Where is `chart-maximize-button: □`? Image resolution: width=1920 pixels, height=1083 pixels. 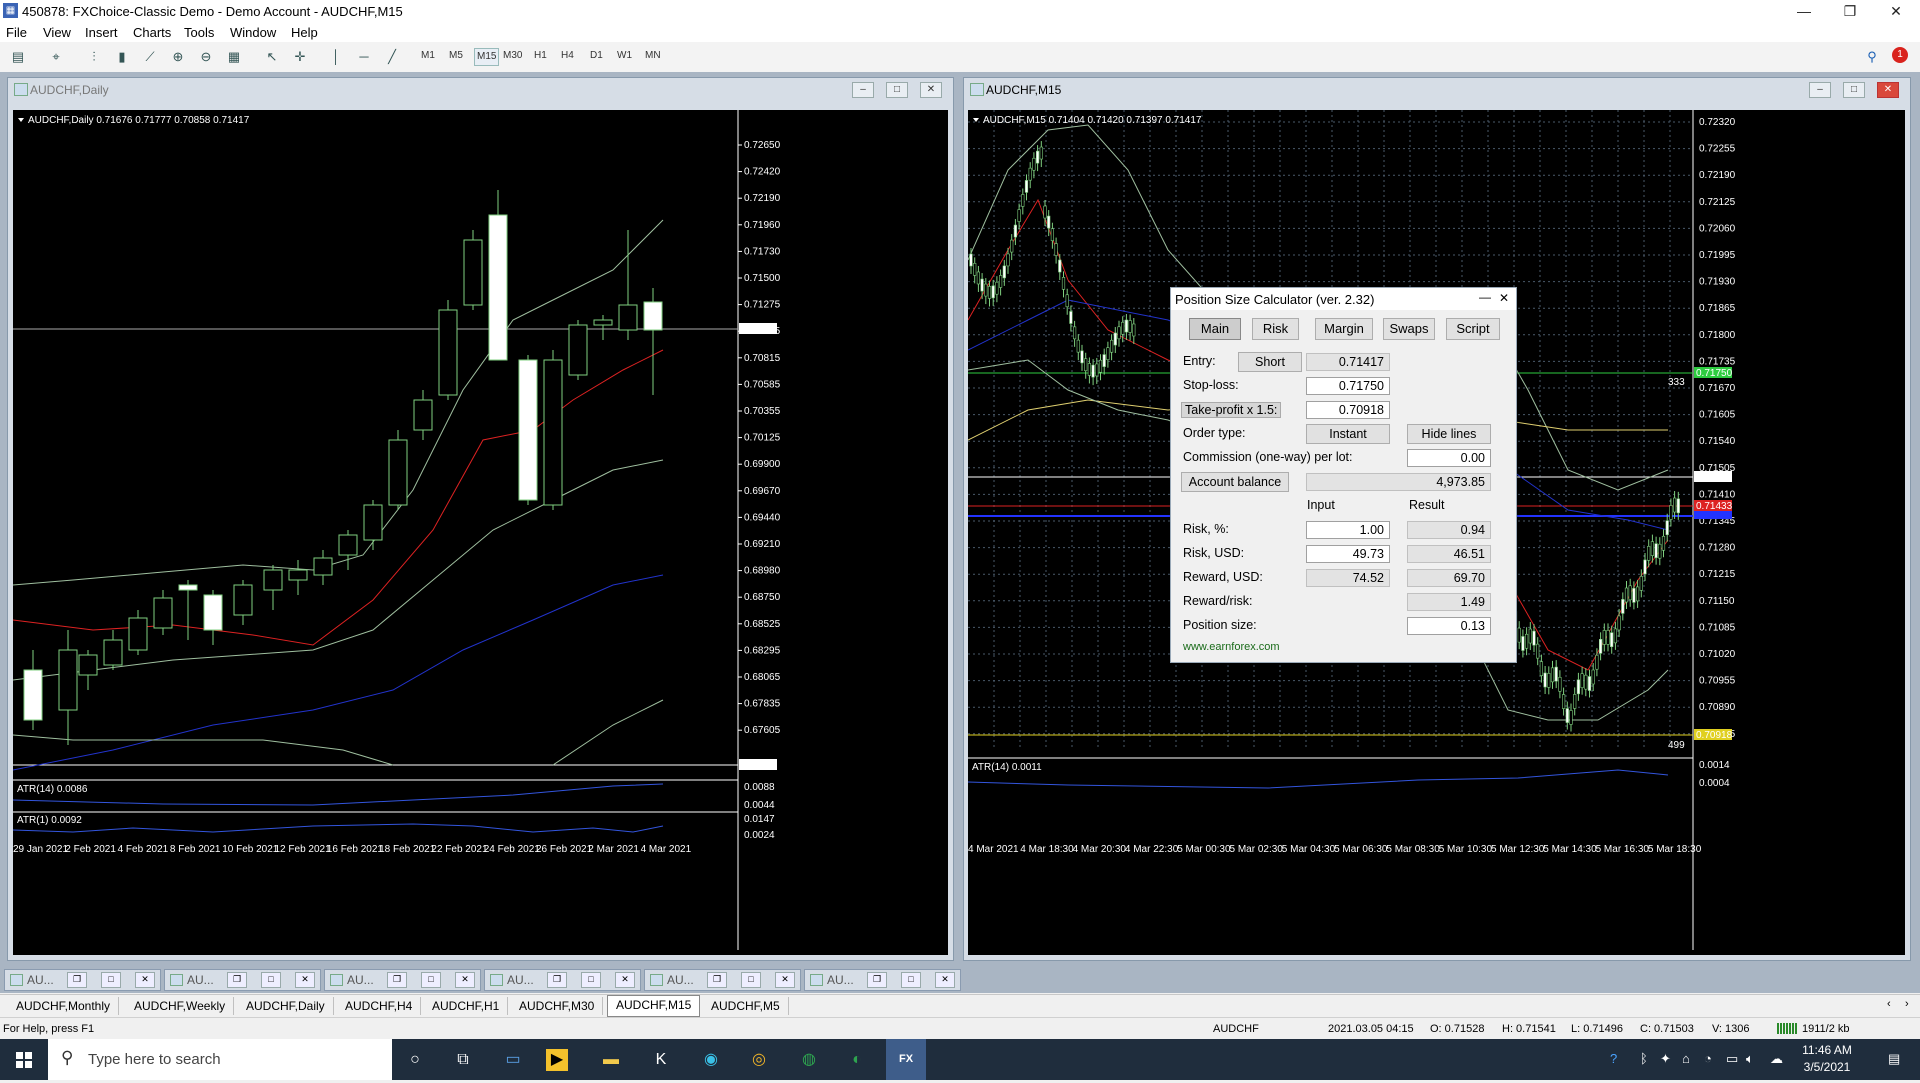 chart-maximize-button: □ is located at coordinates (897, 90).